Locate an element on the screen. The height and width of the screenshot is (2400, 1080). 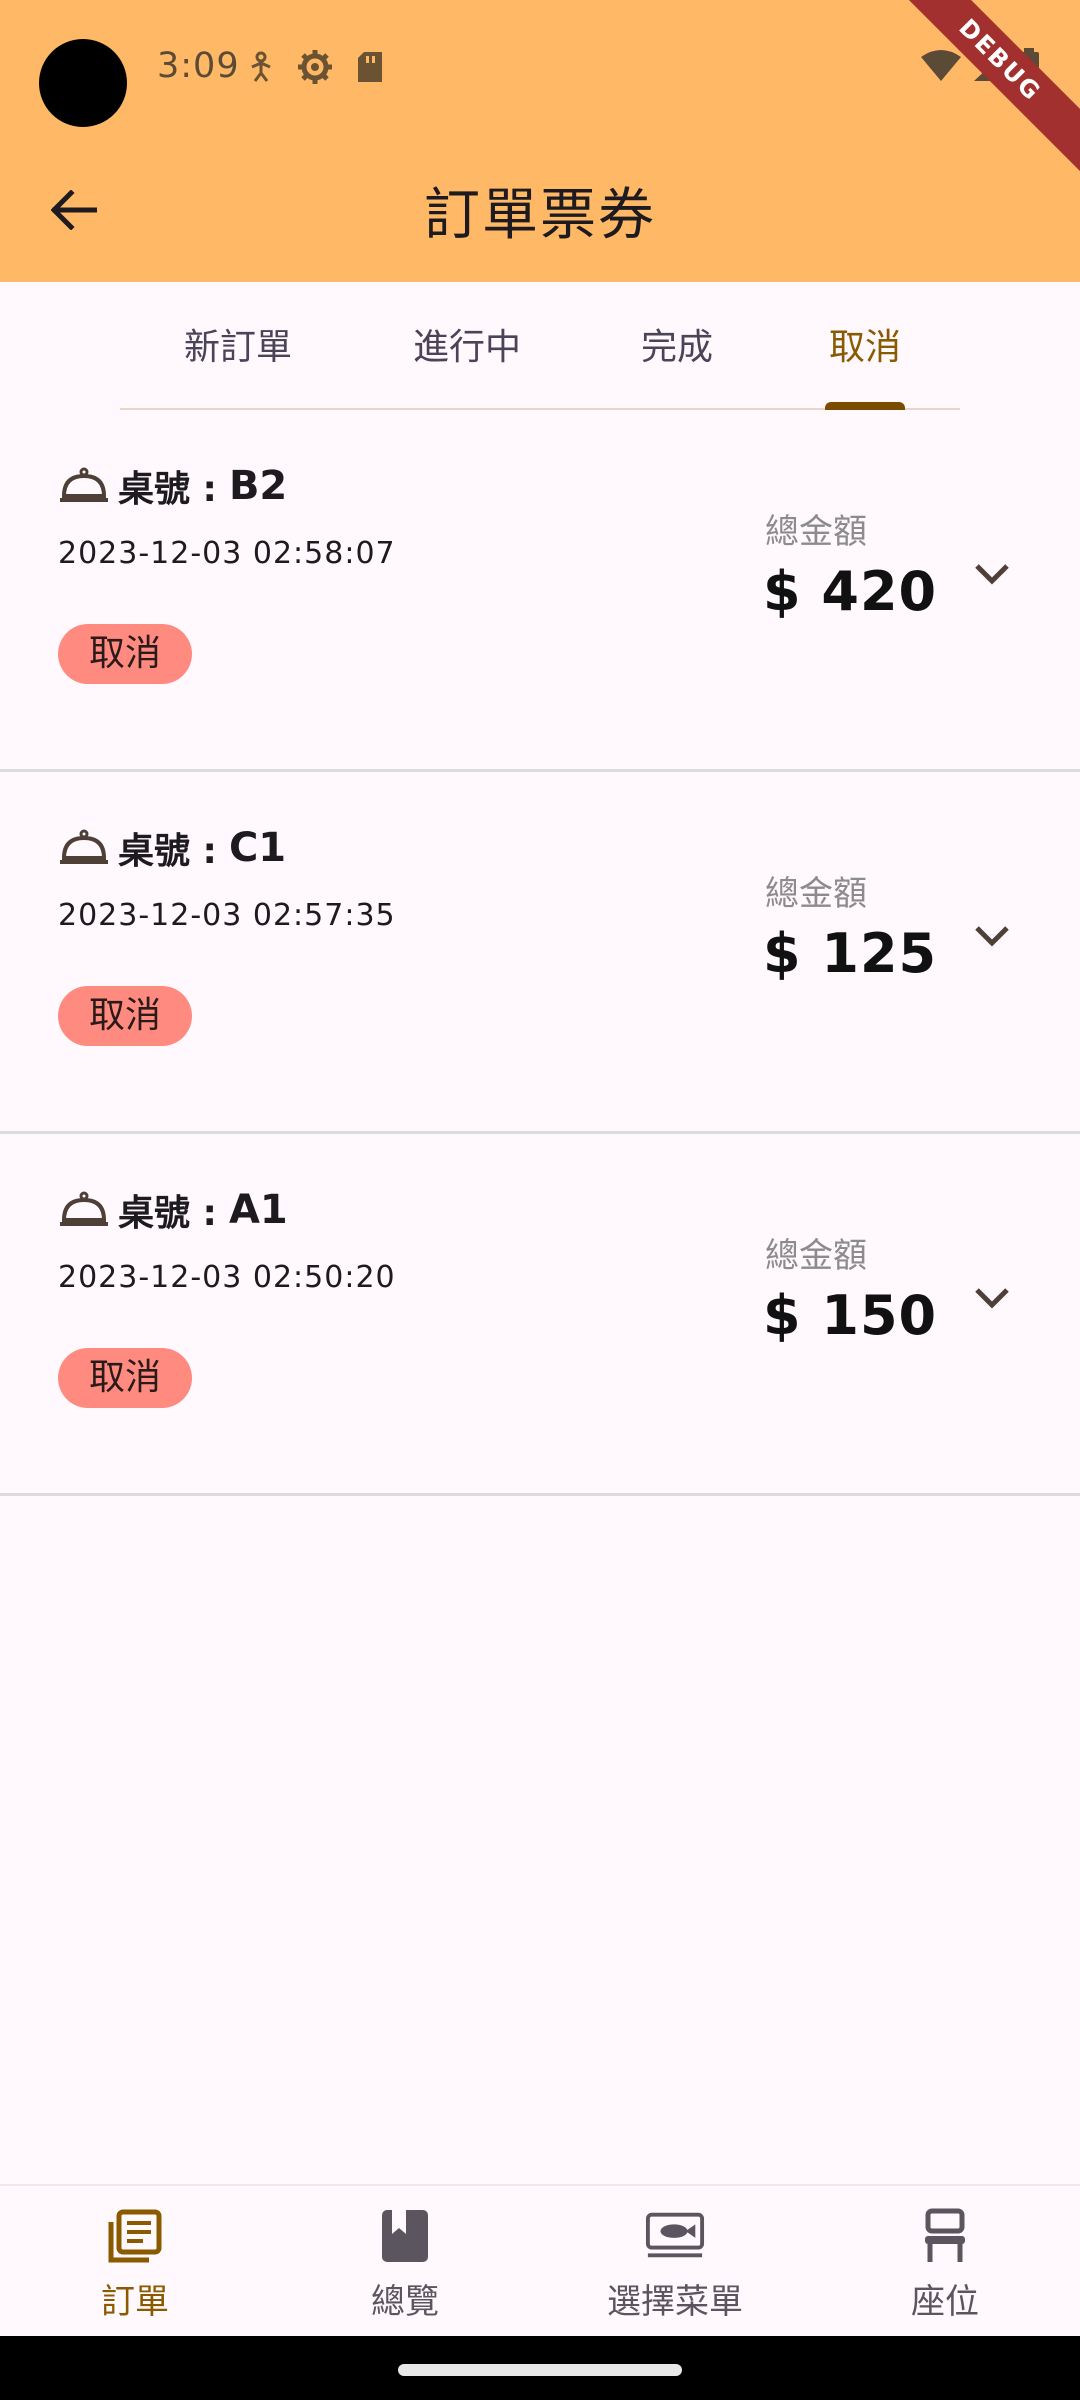
orders-icon is located at coordinates (135, 2236).